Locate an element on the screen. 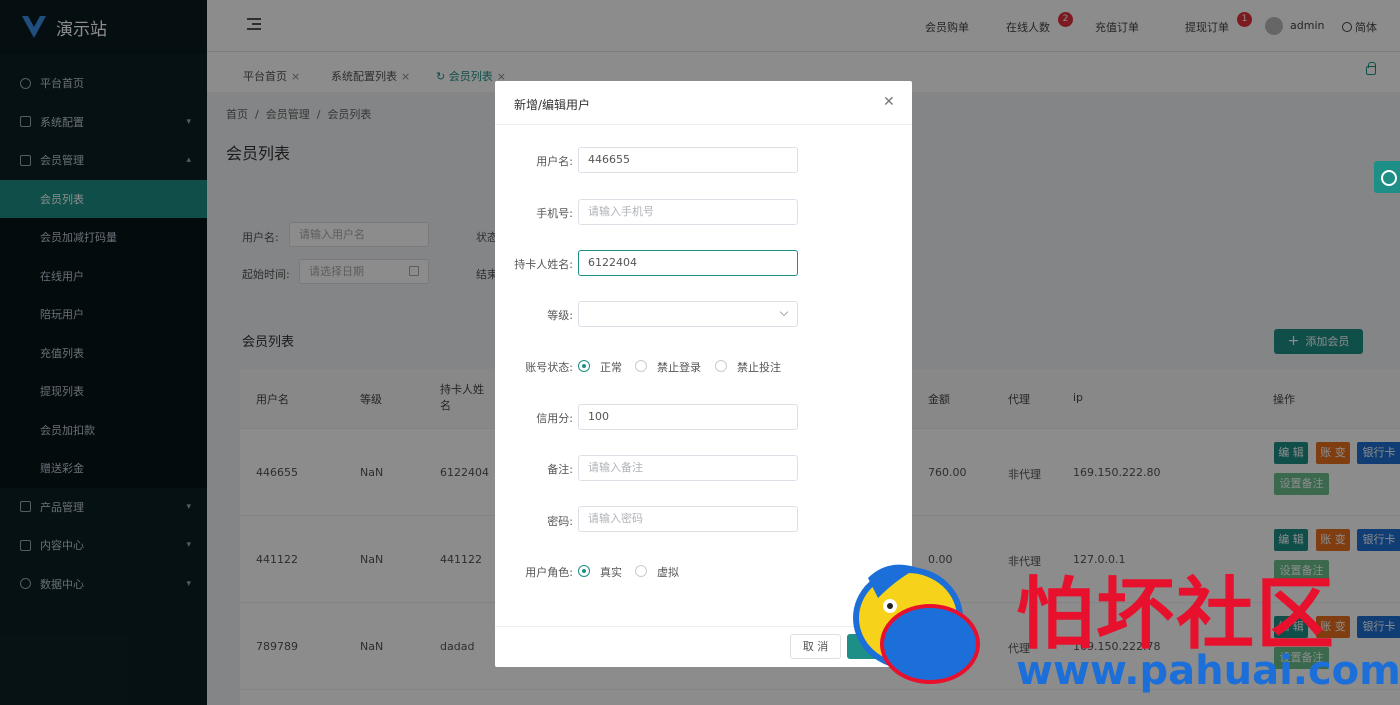 The height and width of the screenshot is (705, 1400). phone-input: 请输入手机号 is located at coordinates (688, 212).